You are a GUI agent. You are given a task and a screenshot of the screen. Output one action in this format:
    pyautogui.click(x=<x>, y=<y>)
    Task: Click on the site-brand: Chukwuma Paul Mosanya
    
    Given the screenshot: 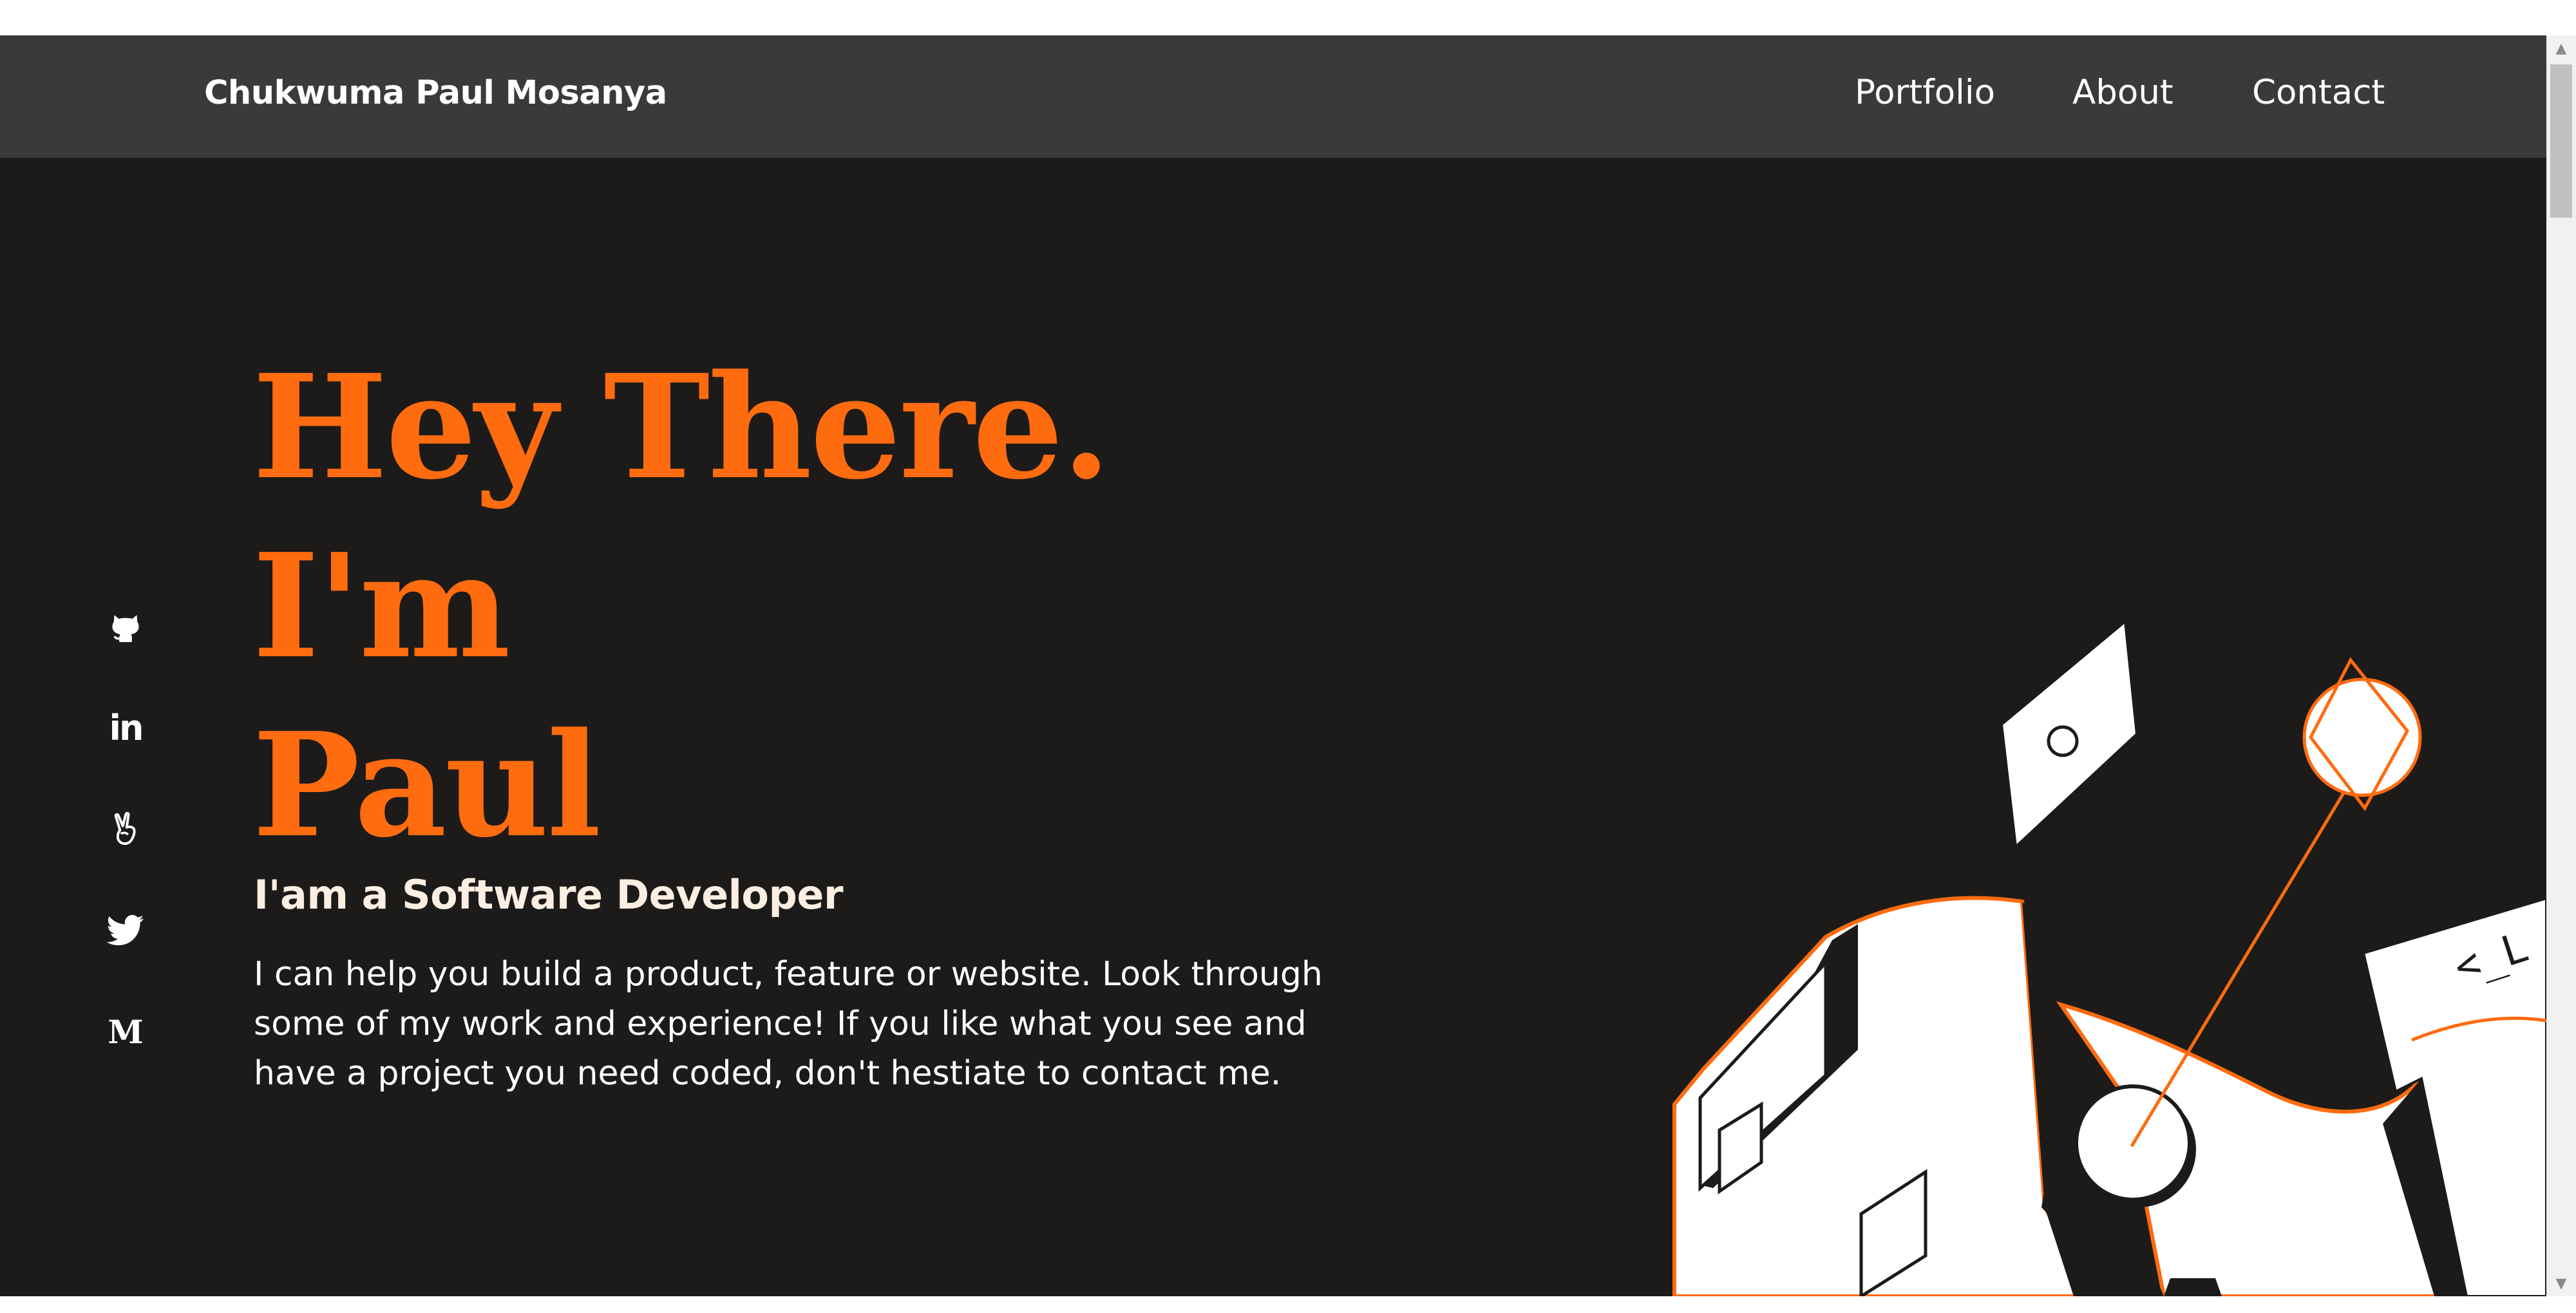 What is the action you would take?
    pyautogui.click(x=435, y=93)
    